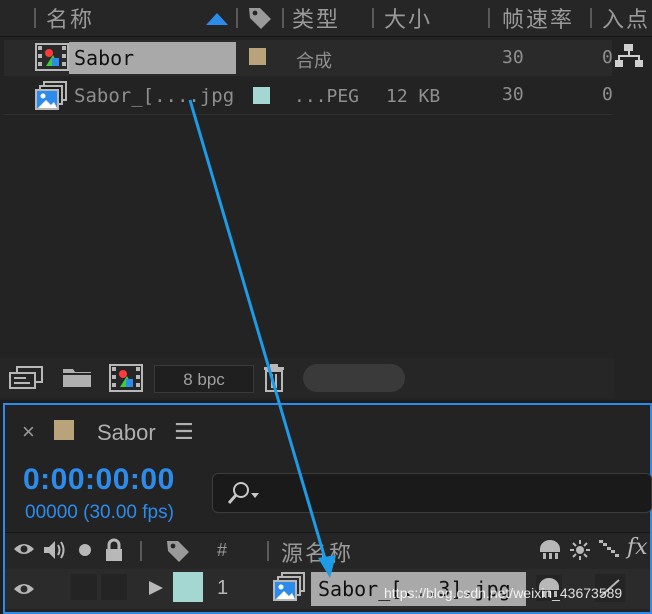 The height and width of the screenshot is (614, 652). What do you see at coordinates (77, 377) in the screenshot?
I see `new-folder-icon` at bounding box center [77, 377].